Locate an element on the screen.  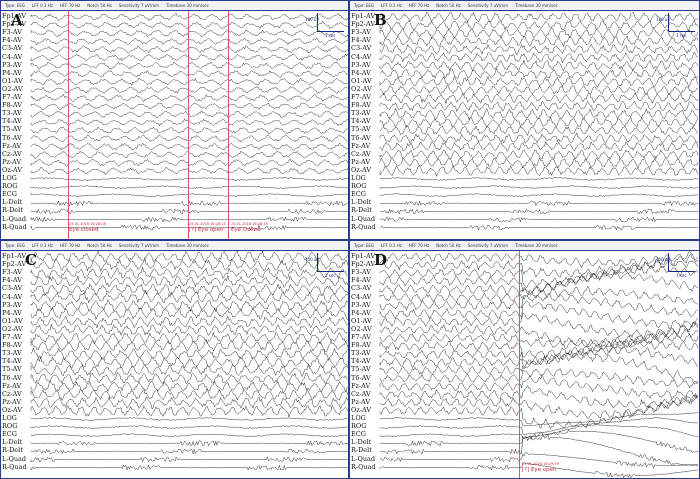
channel-label: T3-AV is located at coordinates (12, 353).